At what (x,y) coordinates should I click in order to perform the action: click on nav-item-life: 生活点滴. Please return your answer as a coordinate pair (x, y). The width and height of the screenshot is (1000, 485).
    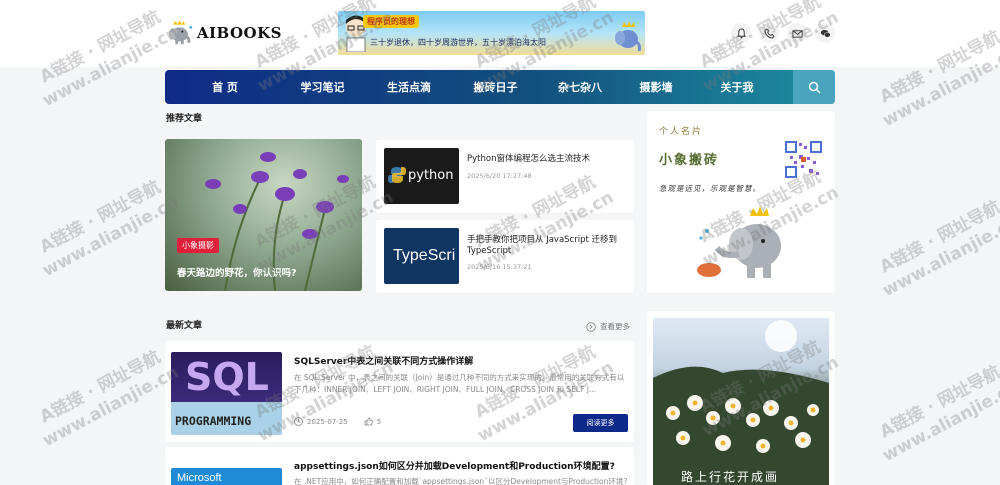
    Looking at the image, I should click on (409, 87).